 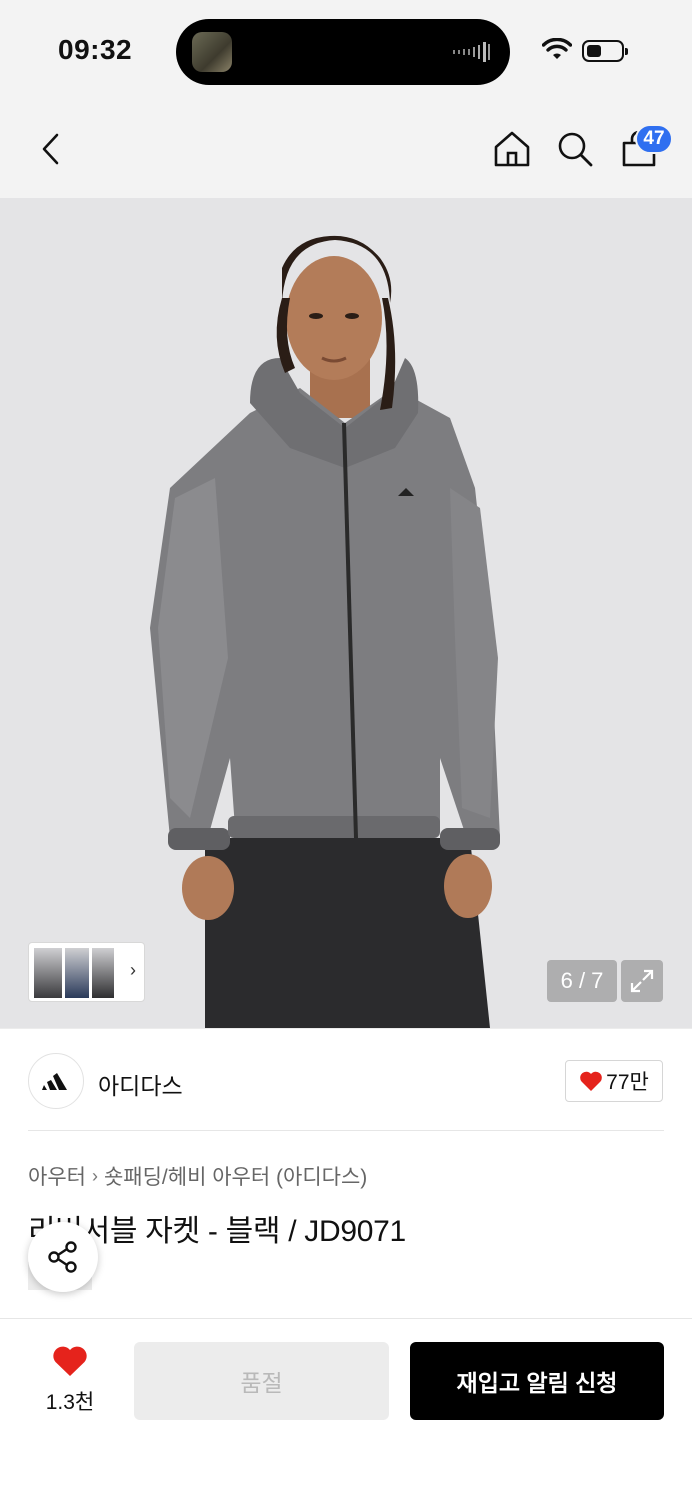 What do you see at coordinates (57, 1176) in the screenshot?
I see `breadcrumb-category: 아우터` at bounding box center [57, 1176].